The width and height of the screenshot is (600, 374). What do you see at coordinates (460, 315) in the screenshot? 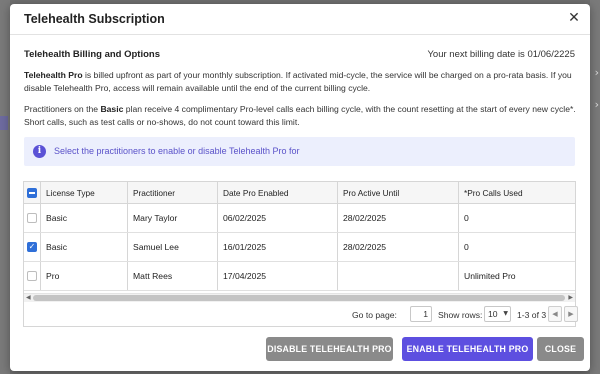
I see `show-rows-label: Show rows:` at bounding box center [460, 315].